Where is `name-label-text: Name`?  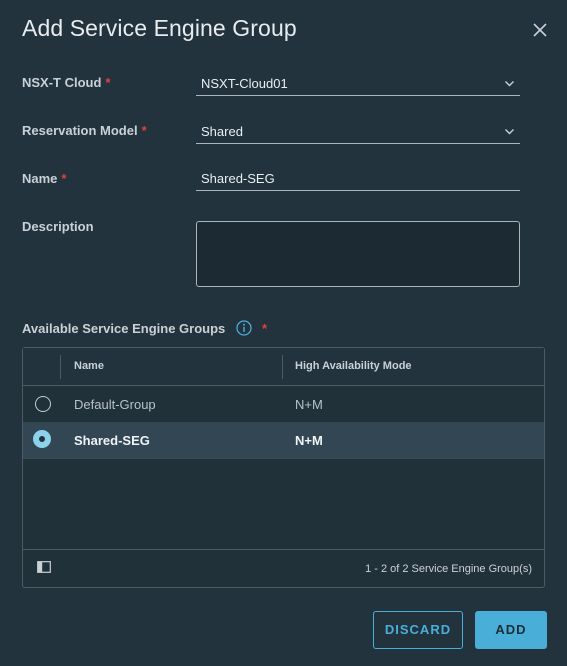 name-label-text: Name is located at coordinates (40, 178).